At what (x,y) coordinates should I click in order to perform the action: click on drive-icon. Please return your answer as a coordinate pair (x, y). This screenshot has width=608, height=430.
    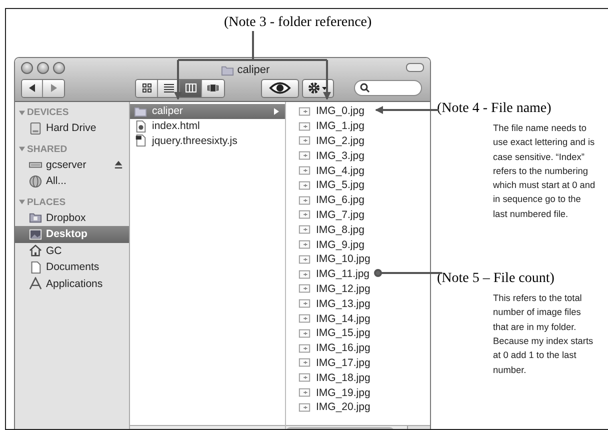
    Looking at the image, I should click on (35, 128).